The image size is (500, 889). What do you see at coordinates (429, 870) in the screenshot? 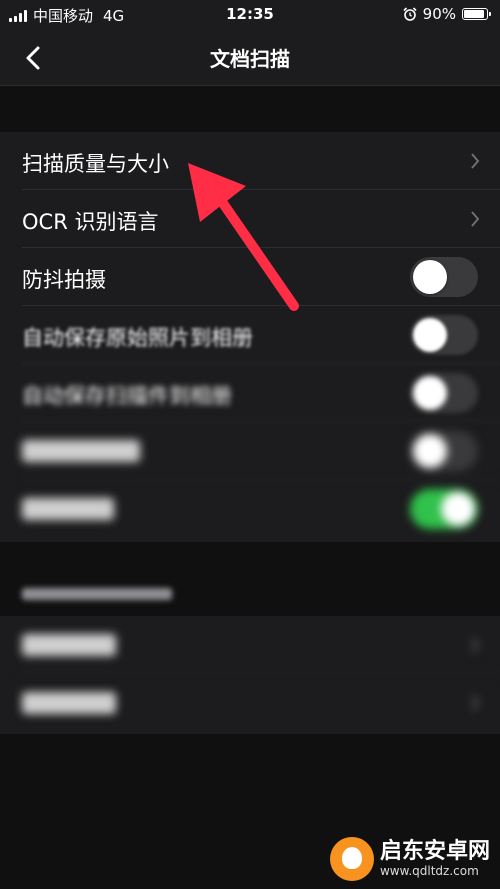
I see `watermark-url: www.qdltdz.com` at bounding box center [429, 870].